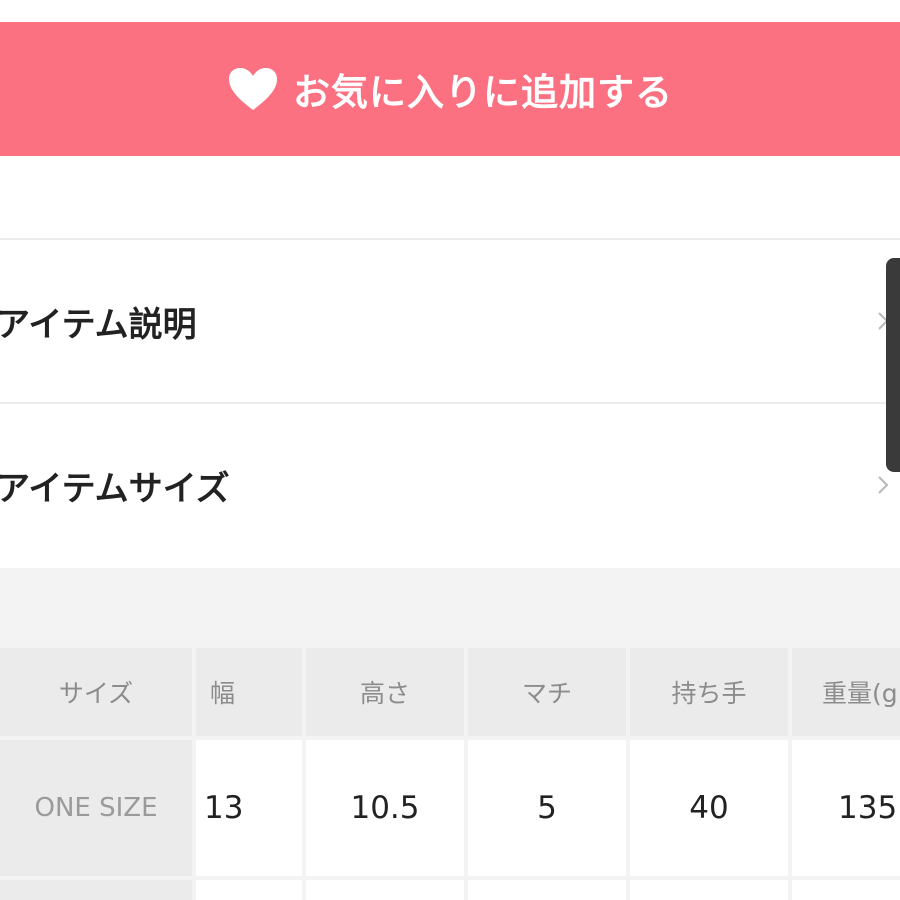 This screenshot has width=900, height=900. I want to click on table-cell: 135, so click(846, 808).